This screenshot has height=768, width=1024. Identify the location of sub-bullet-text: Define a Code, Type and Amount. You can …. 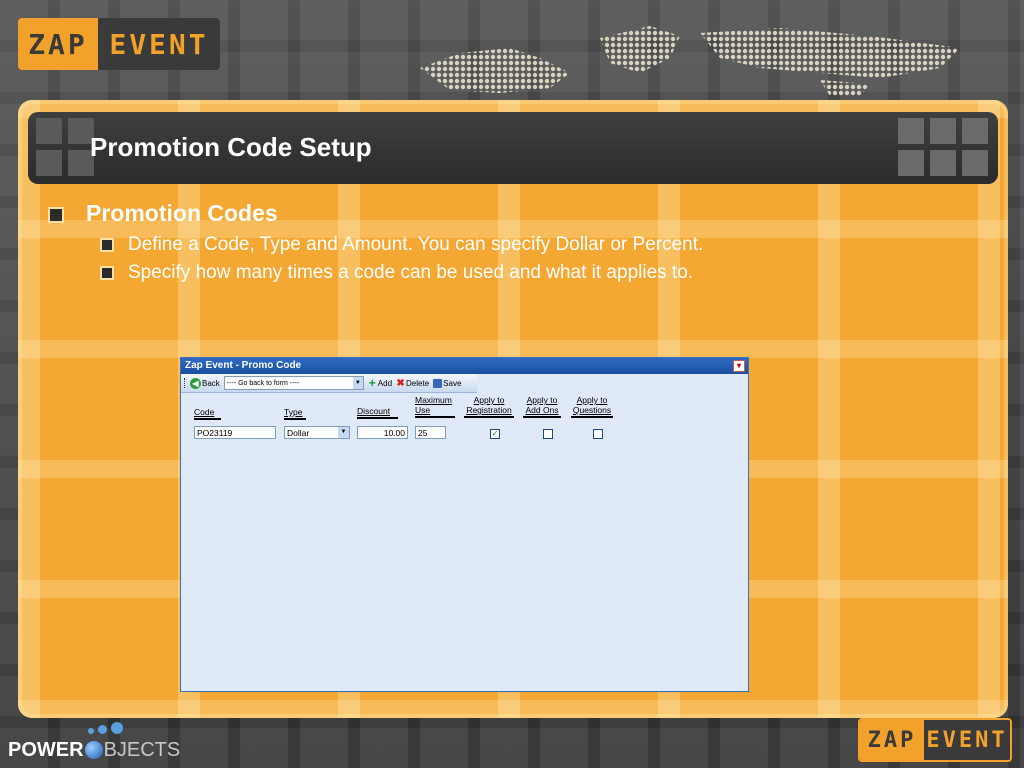
(416, 244).